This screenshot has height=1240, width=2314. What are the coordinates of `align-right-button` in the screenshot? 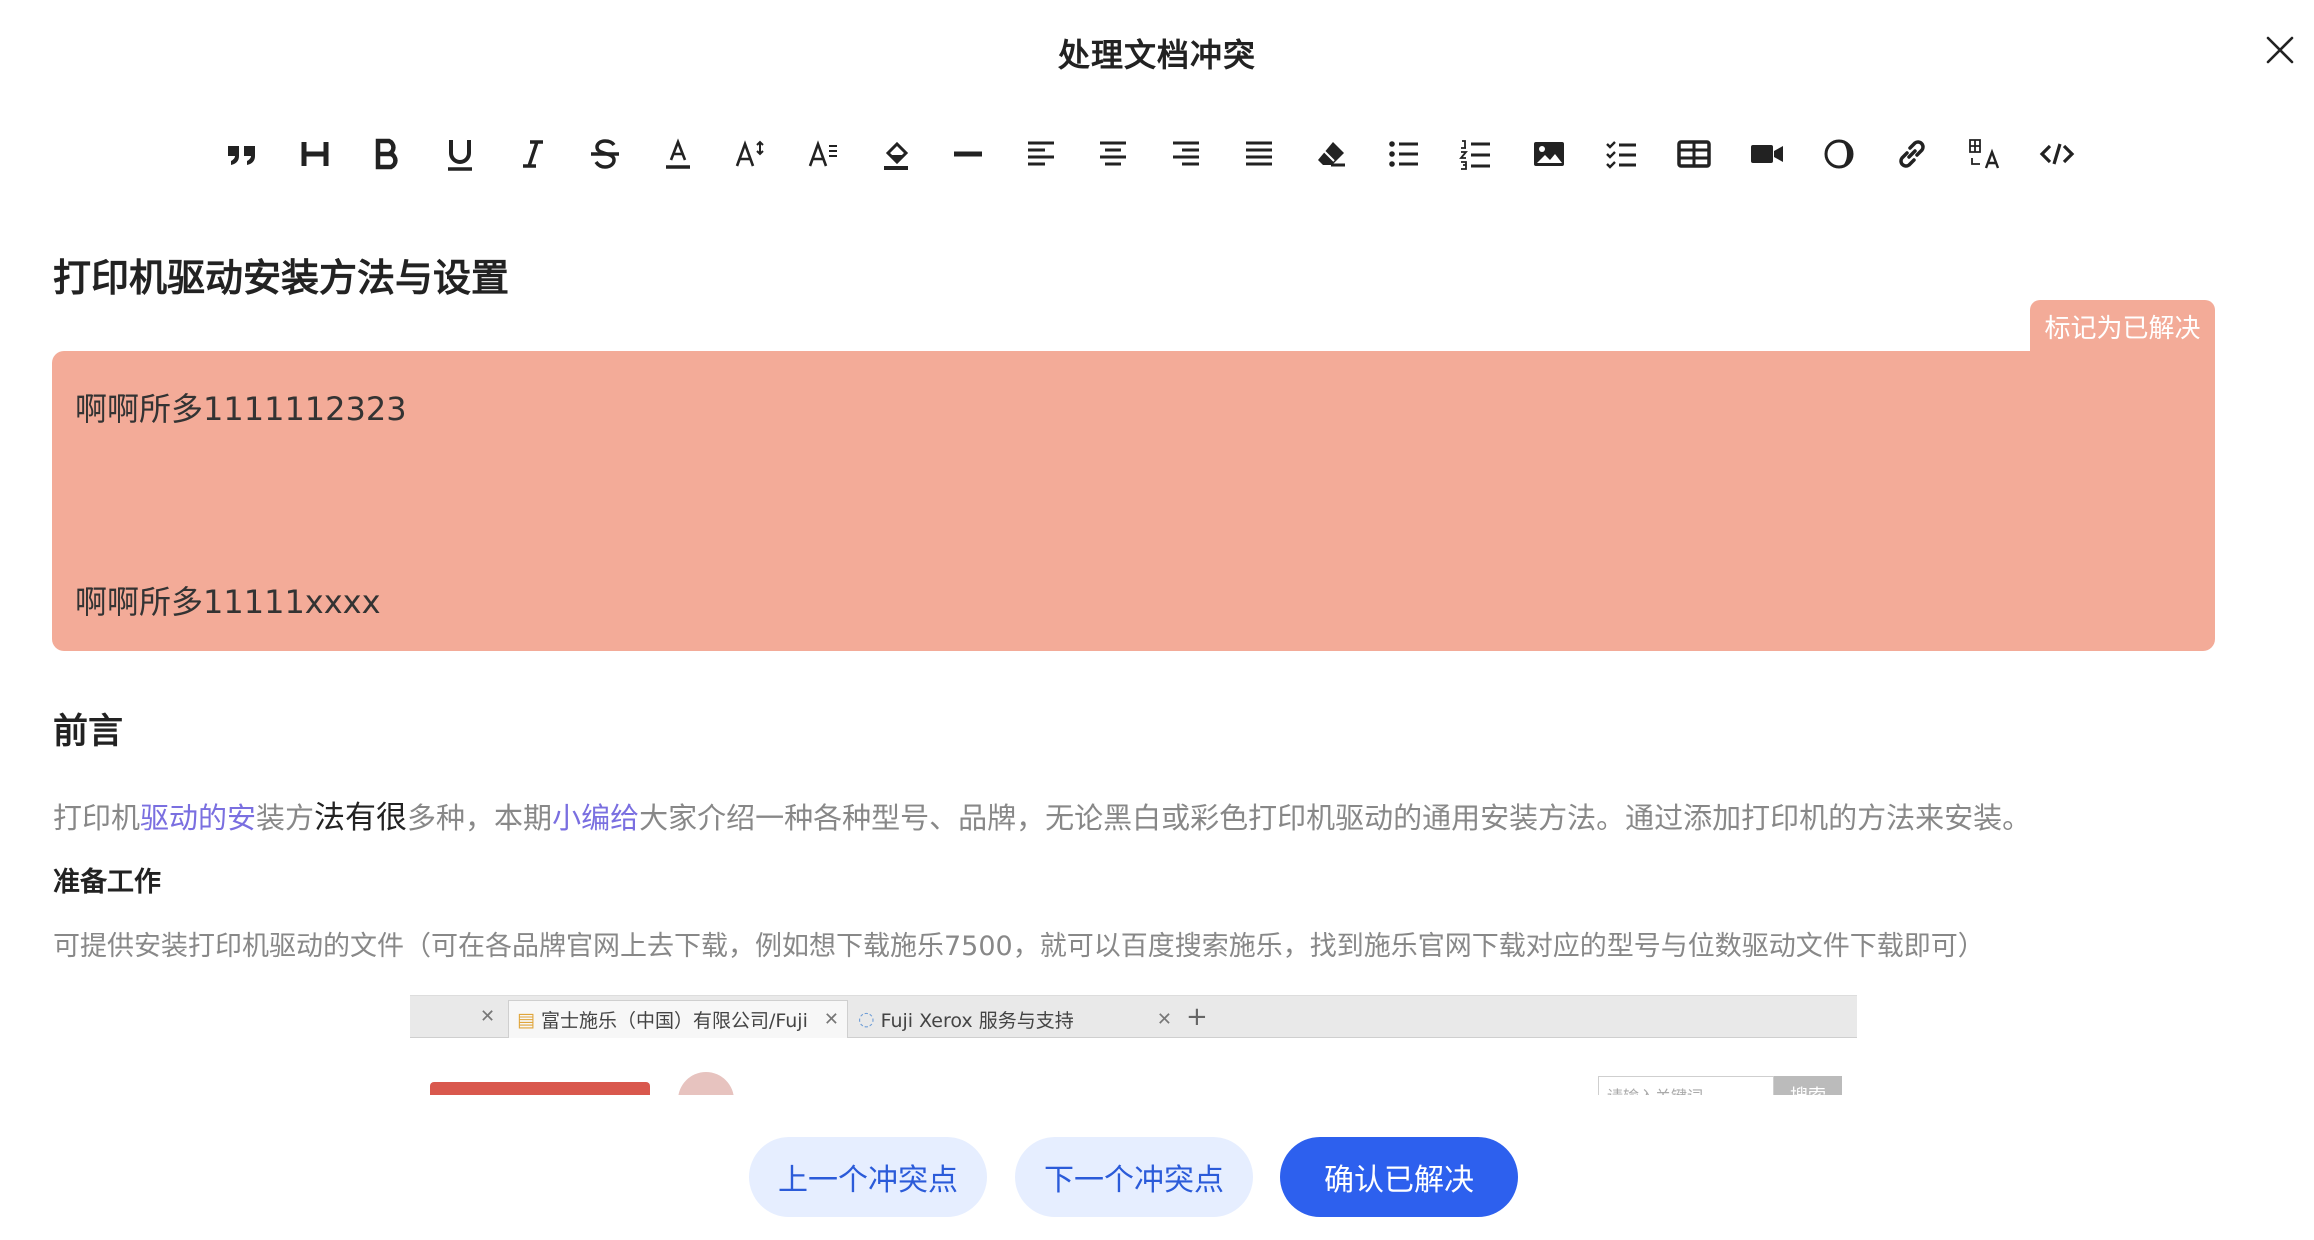 It's located at (1186, 154).